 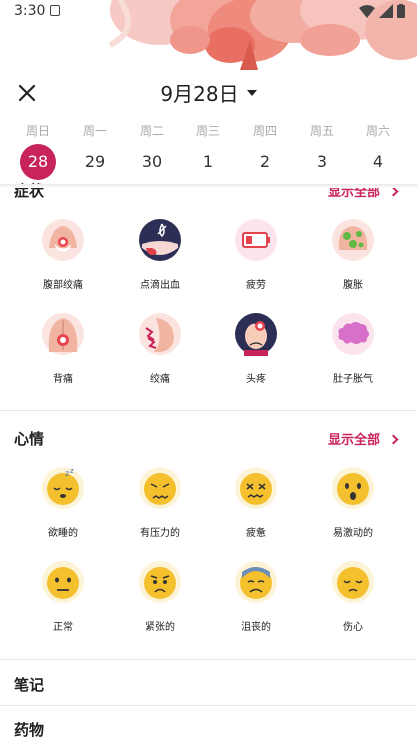 I want to click on battery-icon, so click(x=401, y=11).